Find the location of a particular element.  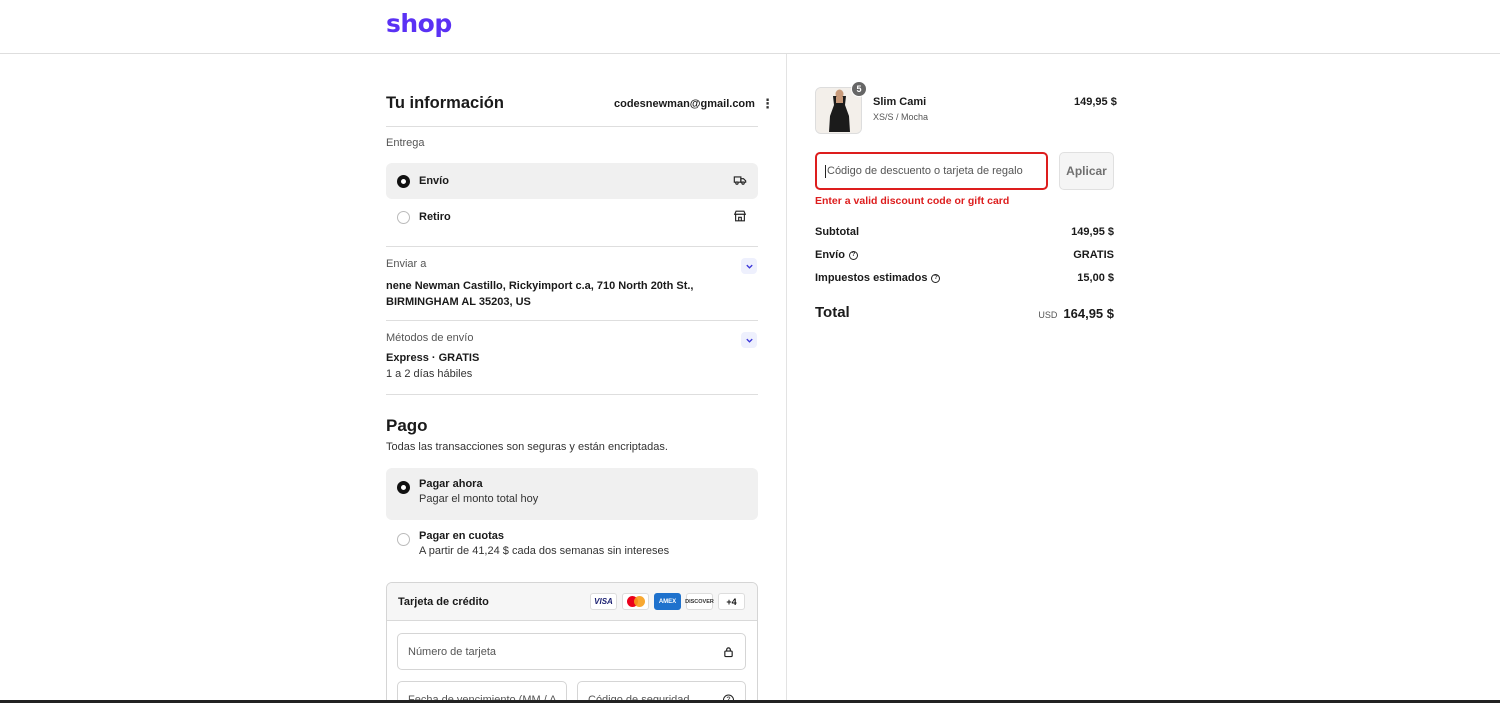

delivery-option-label: Retiro is located at coordinates (435, 217).